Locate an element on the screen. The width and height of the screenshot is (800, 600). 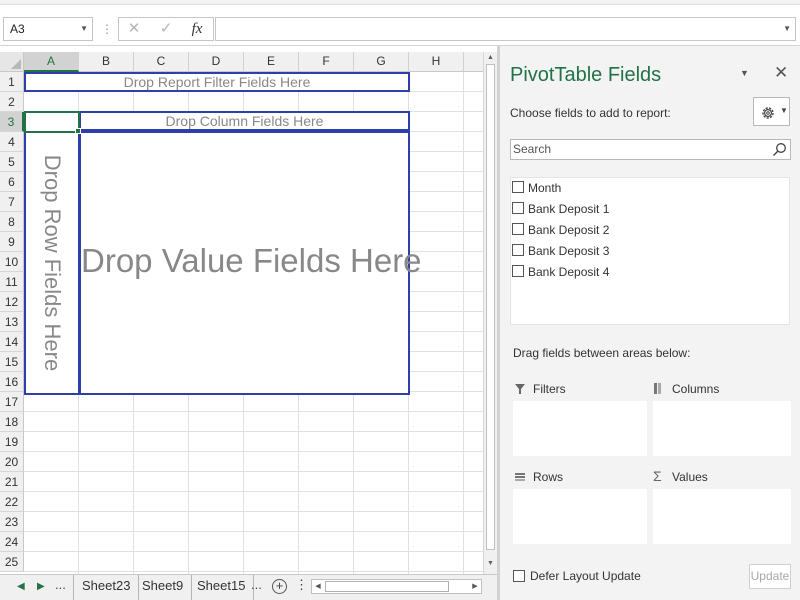
pane-options-icon: ▼ is located at coordinates (744, 73).